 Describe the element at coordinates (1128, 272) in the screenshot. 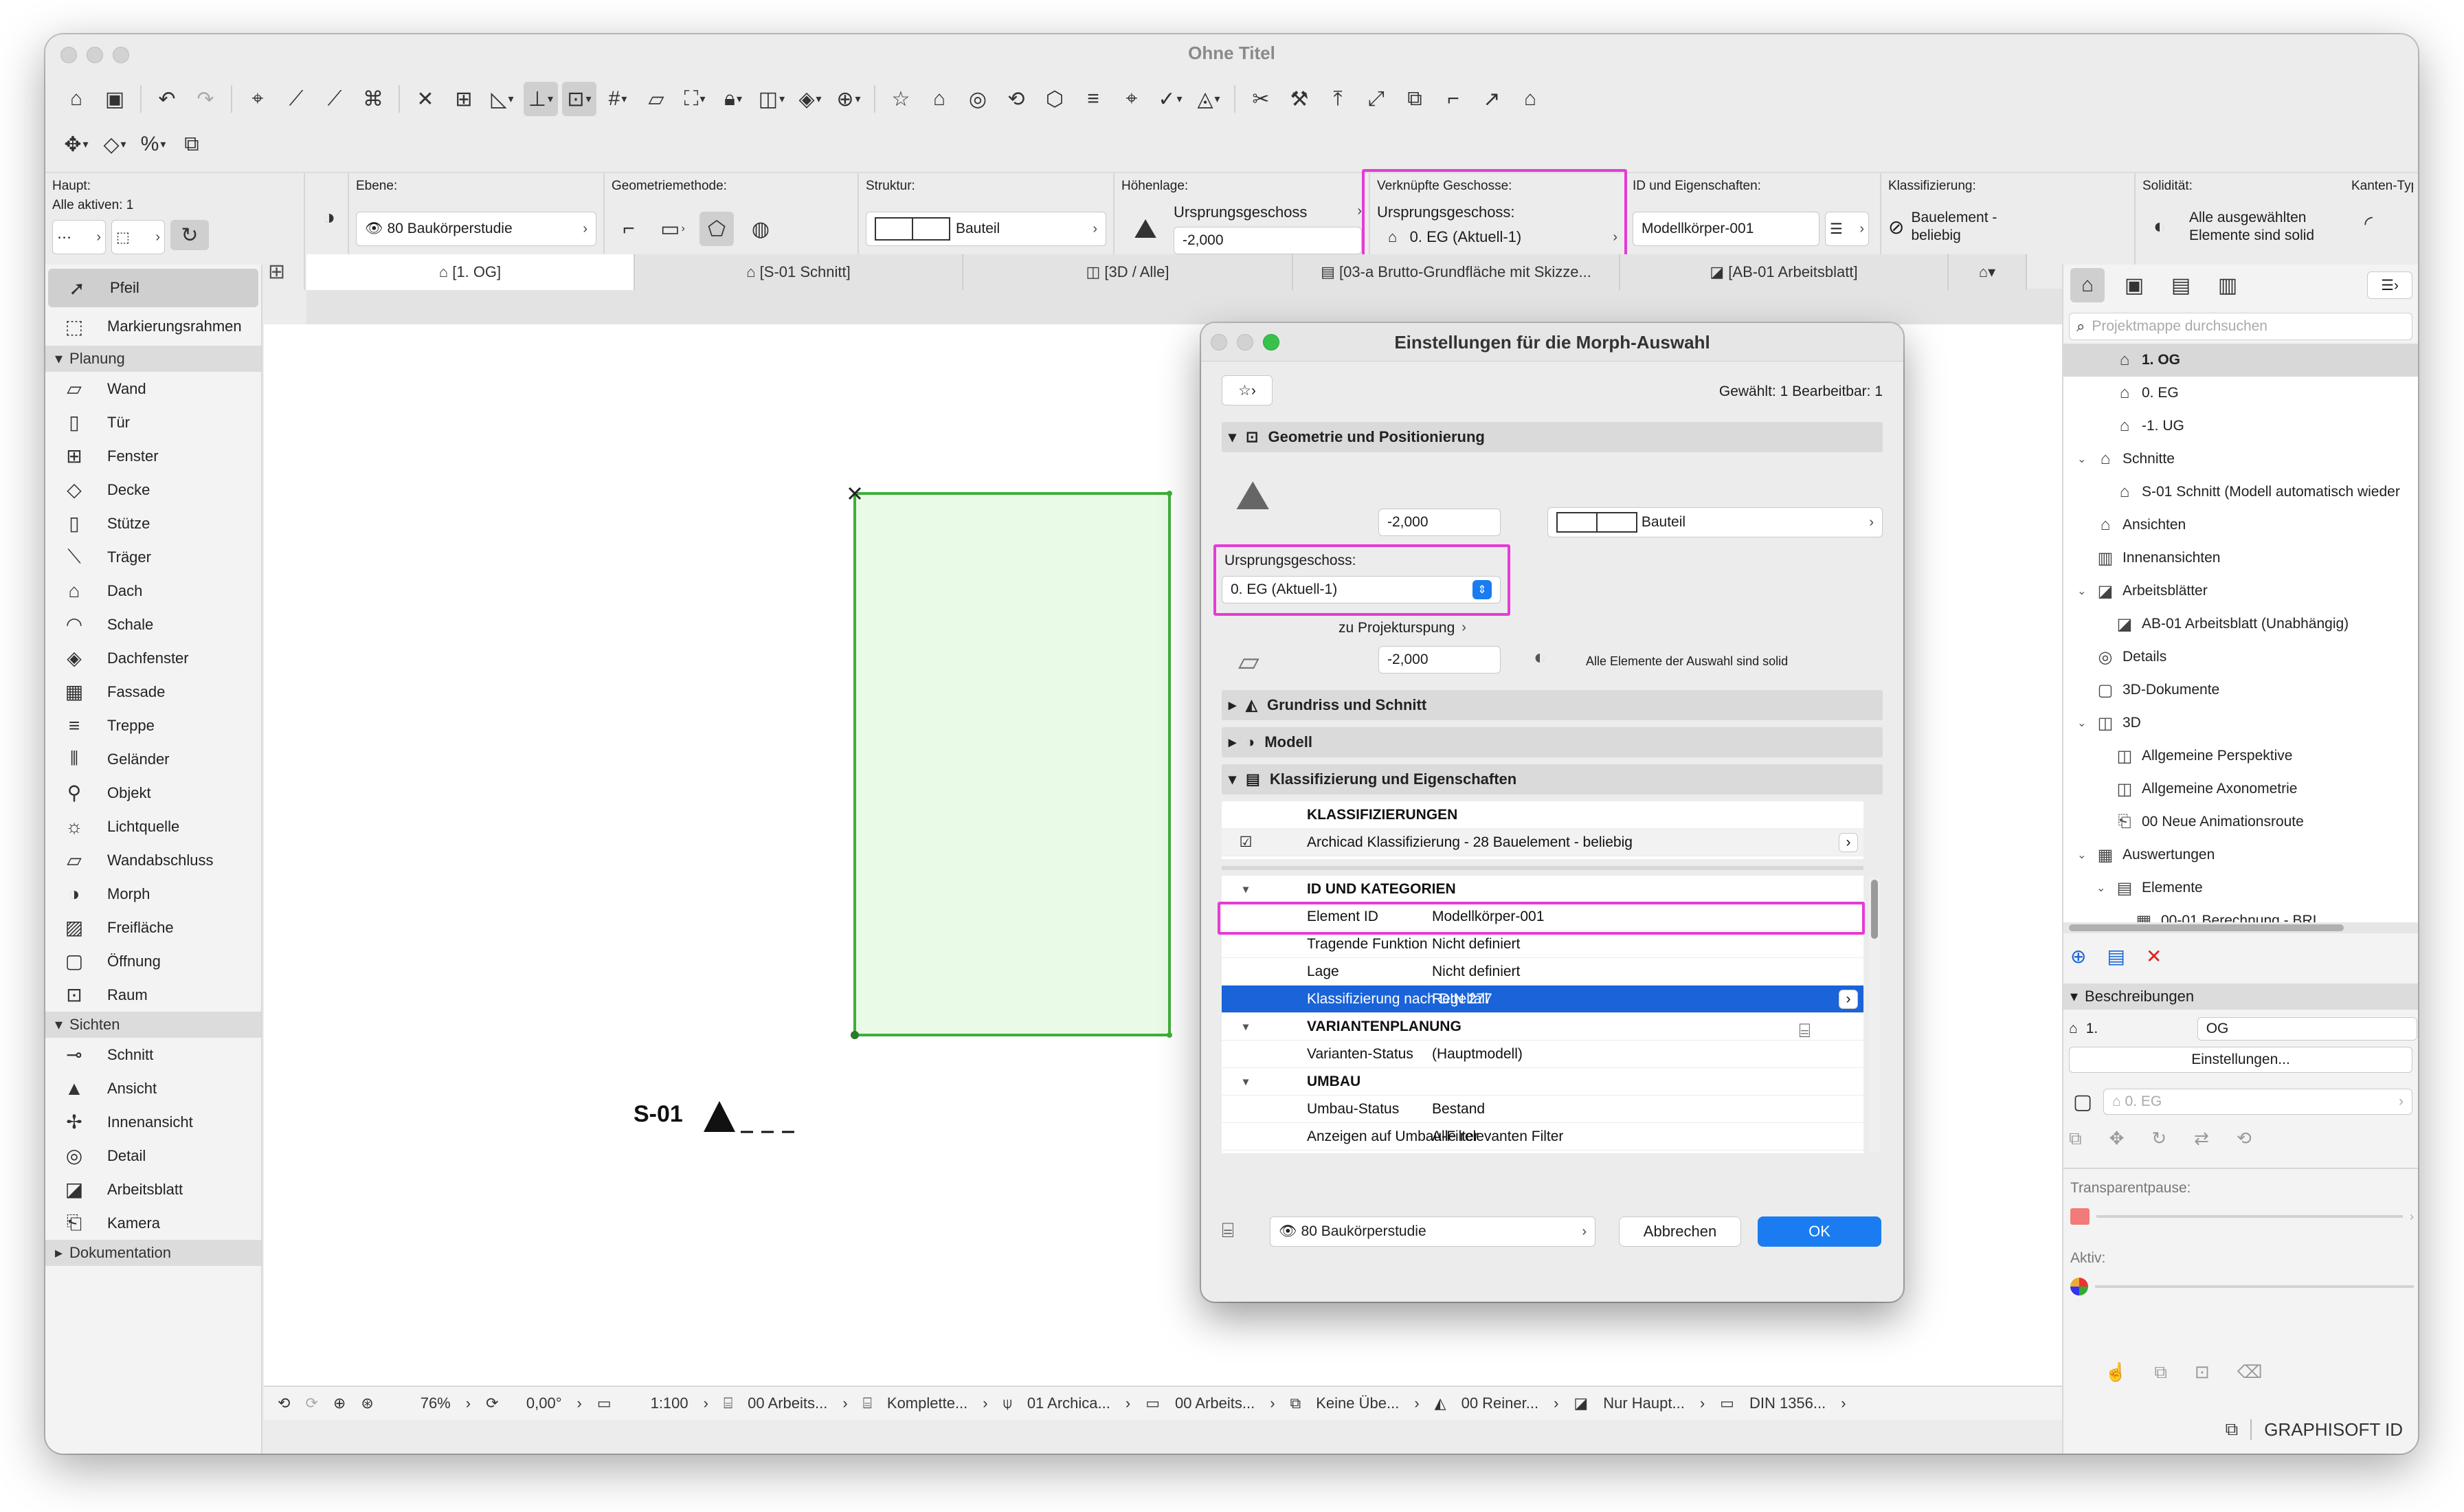

I see `tab-3d: ◫ [3D / Alle]` at that location.